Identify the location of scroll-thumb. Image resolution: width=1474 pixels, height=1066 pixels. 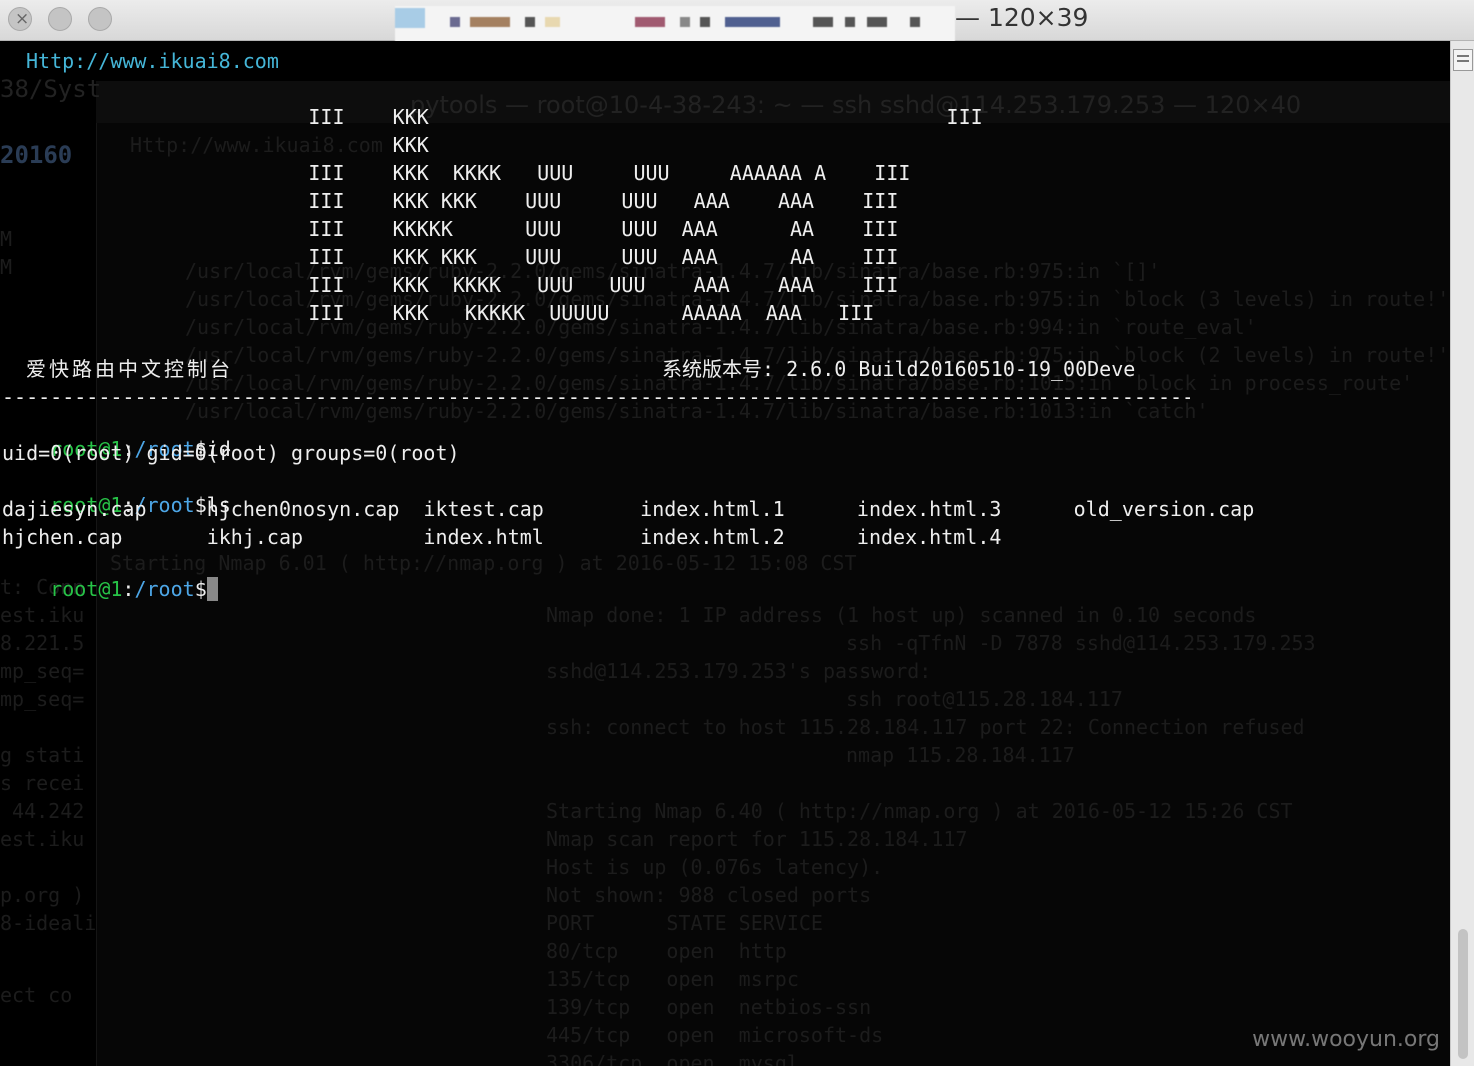
(1463, 994).